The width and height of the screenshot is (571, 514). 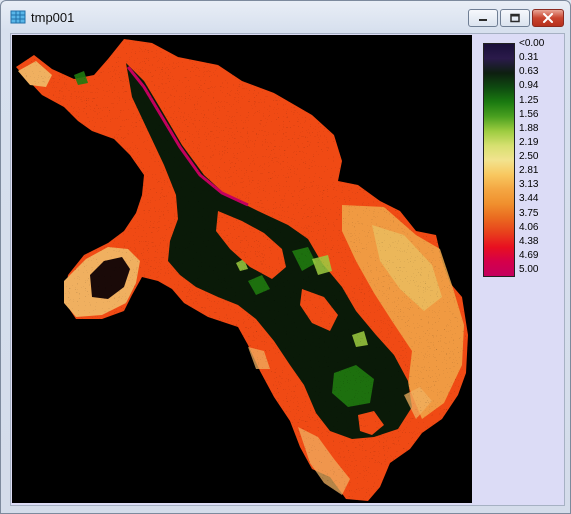 What do you see at coordinates (529, 100) in the screenshot?
I see `legend-label: 1.25` at bounding box center [529, 100].